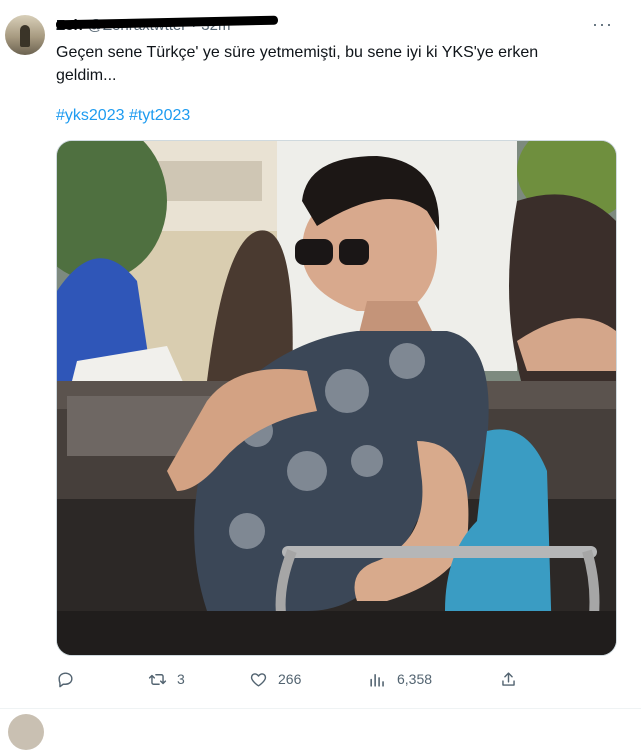 Image resolution: width=641 pixels, height=750 pixels. I want to click on tweet-actions: 3 266 6,358, so click(291, 679).